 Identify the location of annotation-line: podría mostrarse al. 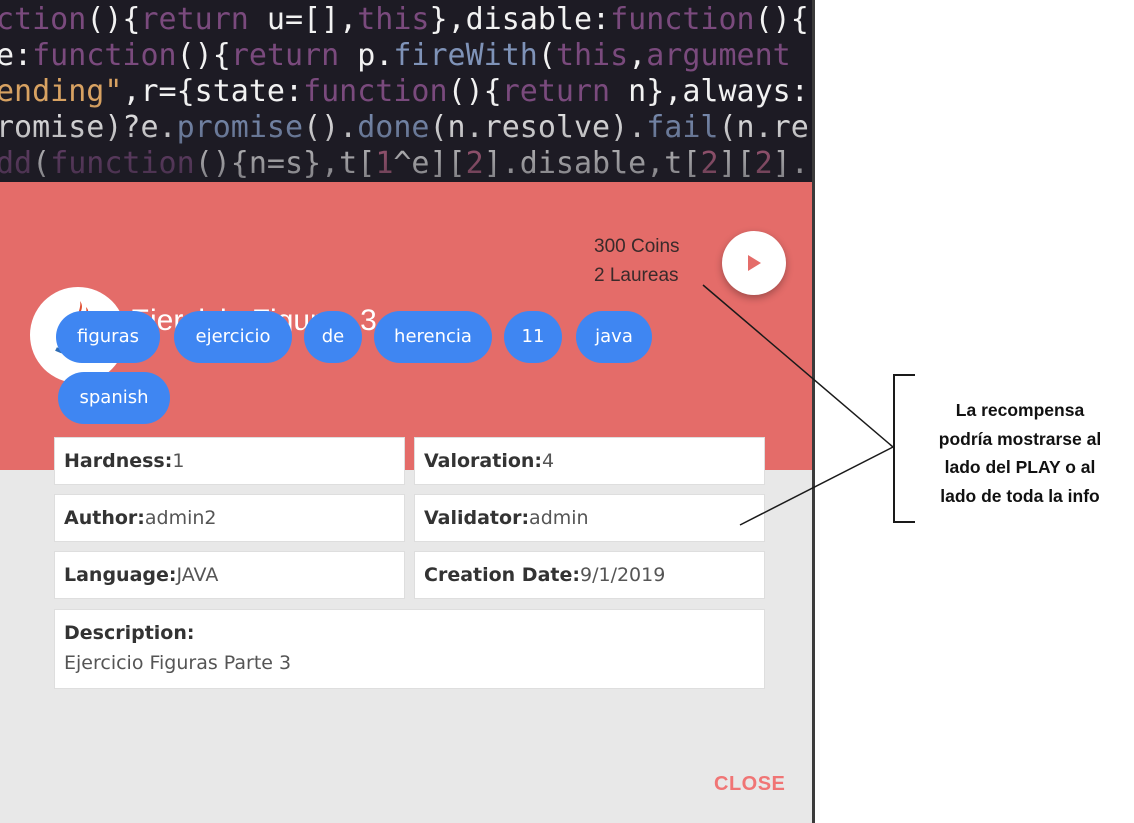
(1020, 438).